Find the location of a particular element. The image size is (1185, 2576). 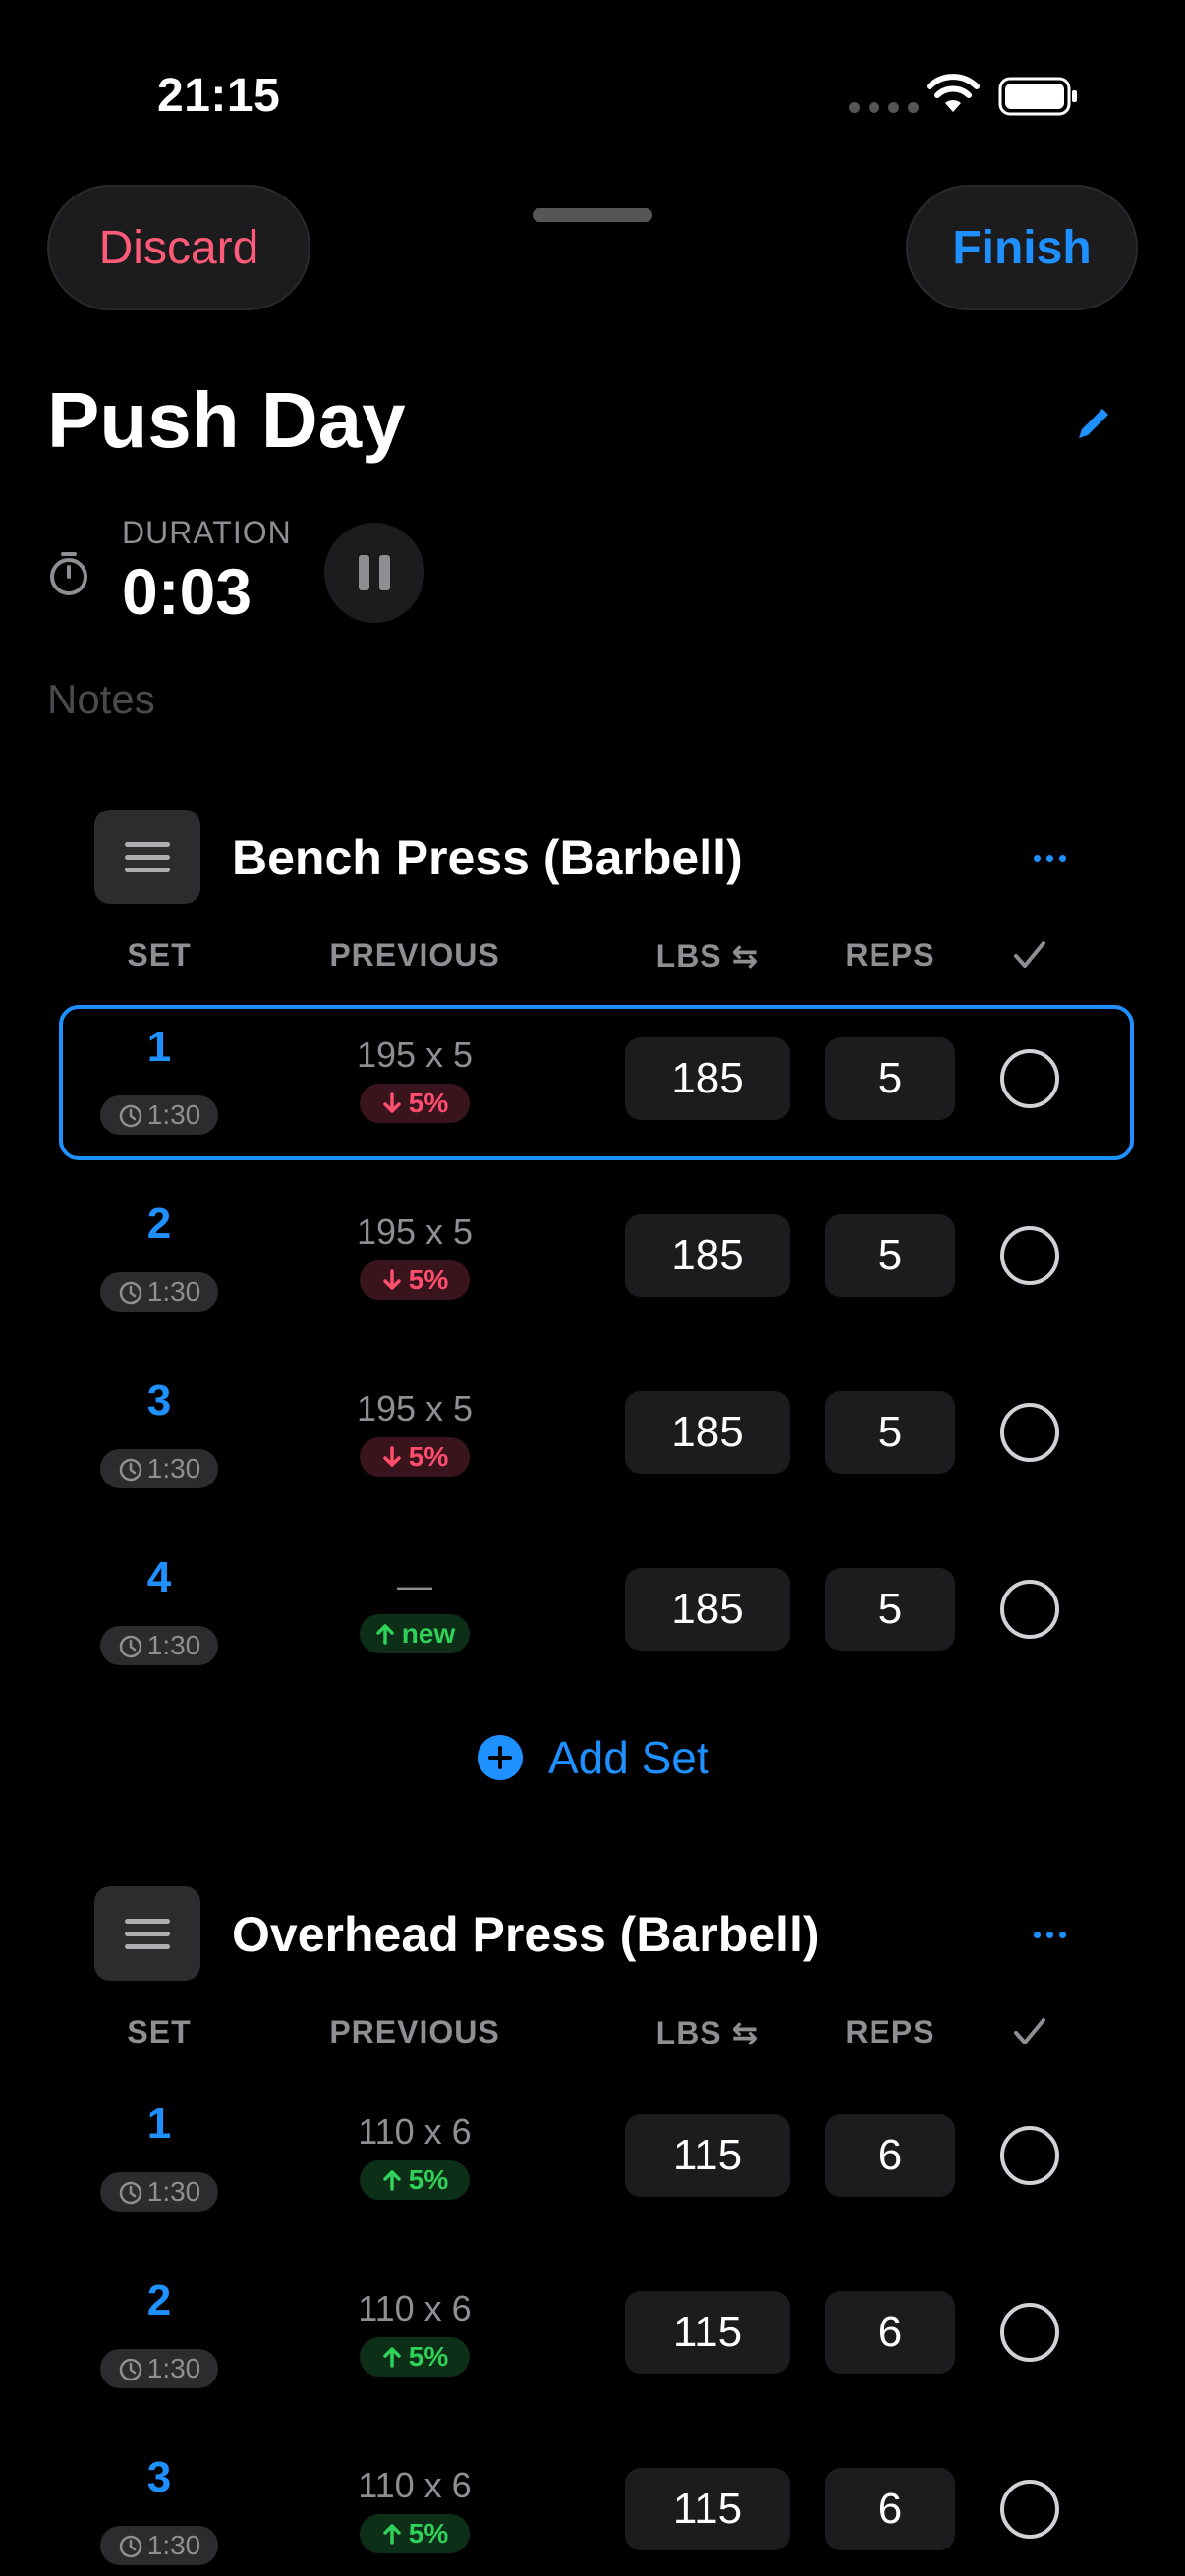

set-row: 4 1:30 — new 185 5 is located at coordinates (592, 1609).